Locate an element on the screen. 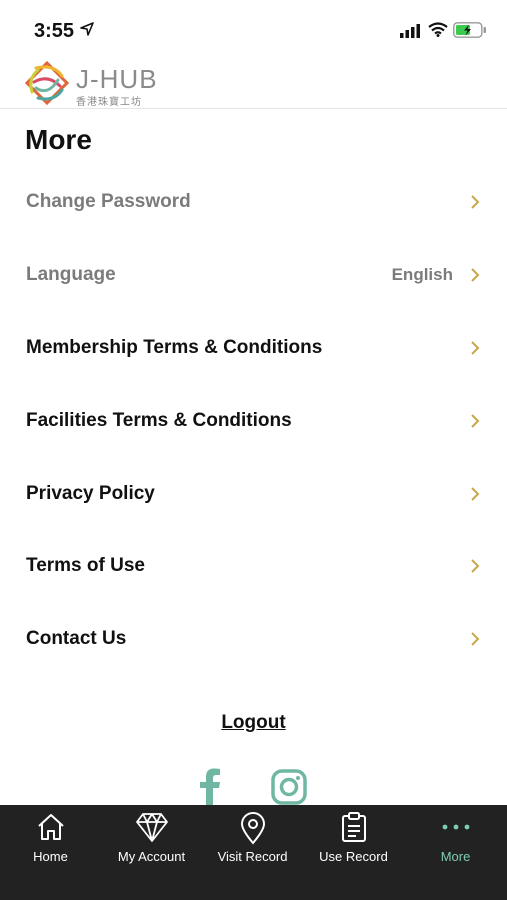  tab-label: Use Record is located at coordinates (353, 856).